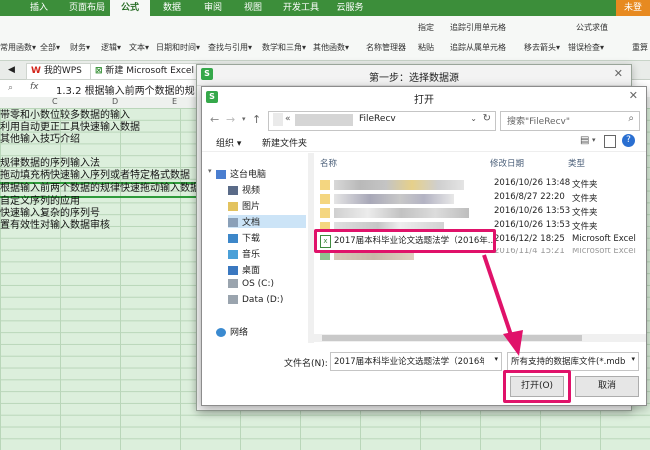  Describe the element at coordinates (513, 343) in the screenshot. I see `arrow-head` at that location.